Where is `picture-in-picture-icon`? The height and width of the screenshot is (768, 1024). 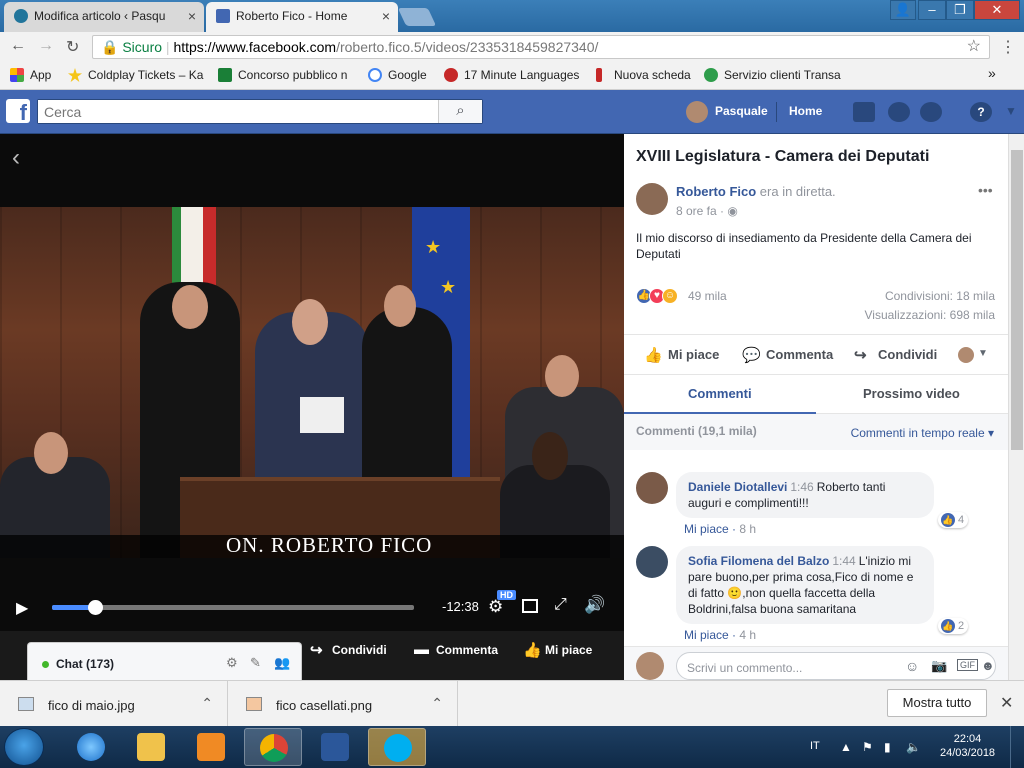
picture-in-picture-icon is located at coordinates (530, 606).